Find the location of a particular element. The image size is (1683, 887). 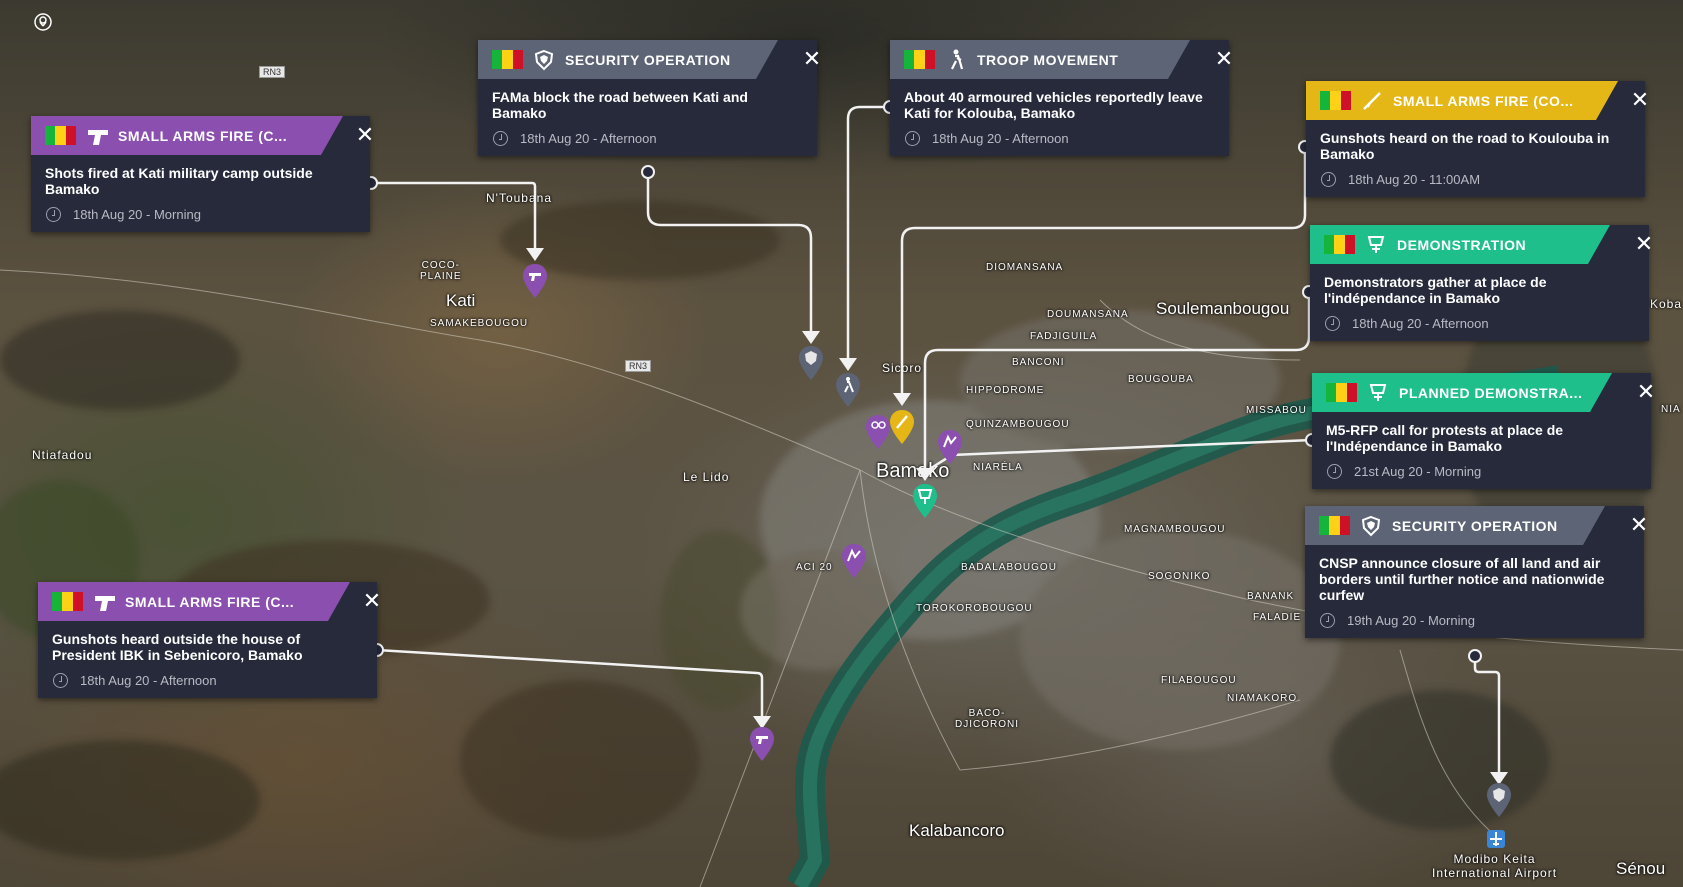

event-panel-header: DEMONSTRATION ✕ is located at coordinates (1481, 244).